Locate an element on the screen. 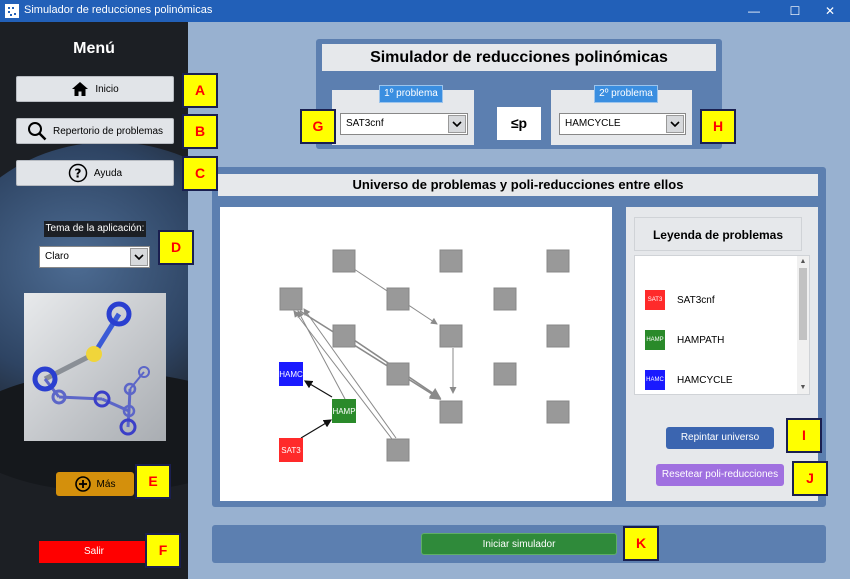 Image resolution: width=850 pixels, height=579 pixels. annotation-tag: A is located at coordinates (200, 90).